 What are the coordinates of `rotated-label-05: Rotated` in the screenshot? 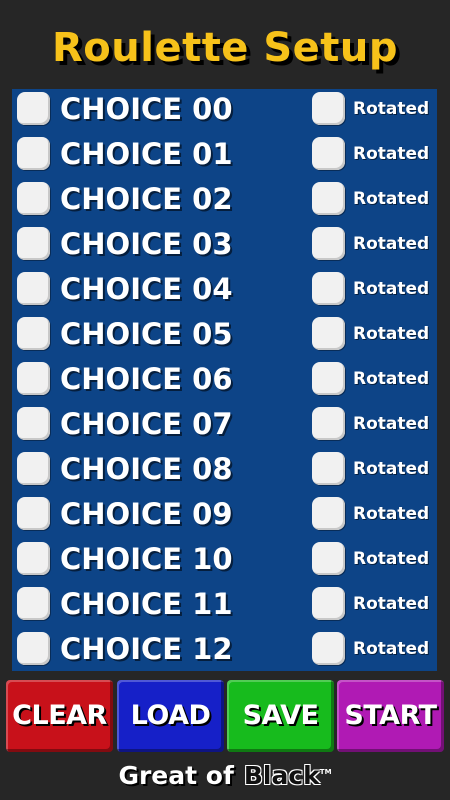 It's located at (391, 334).